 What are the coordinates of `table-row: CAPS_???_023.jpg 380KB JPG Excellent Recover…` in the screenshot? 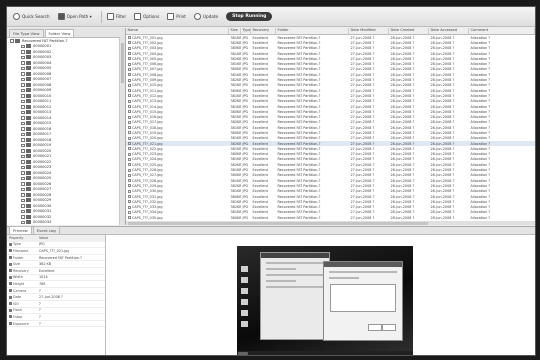 It's located at (330, 154).